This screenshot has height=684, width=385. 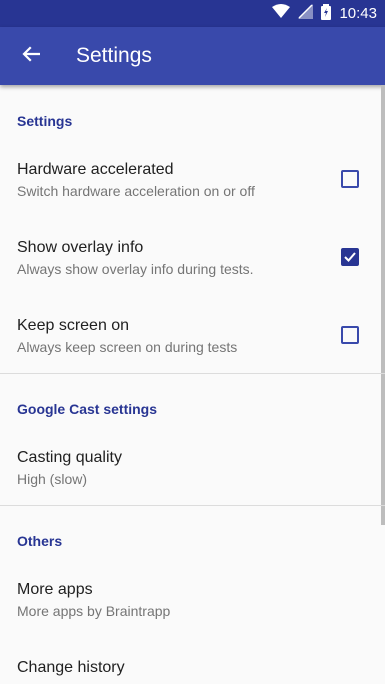 What do you see at coordinates (73, 325) in the screenshot?
I see `pref-title: Keep screen on` at bounding box center [73, 325].